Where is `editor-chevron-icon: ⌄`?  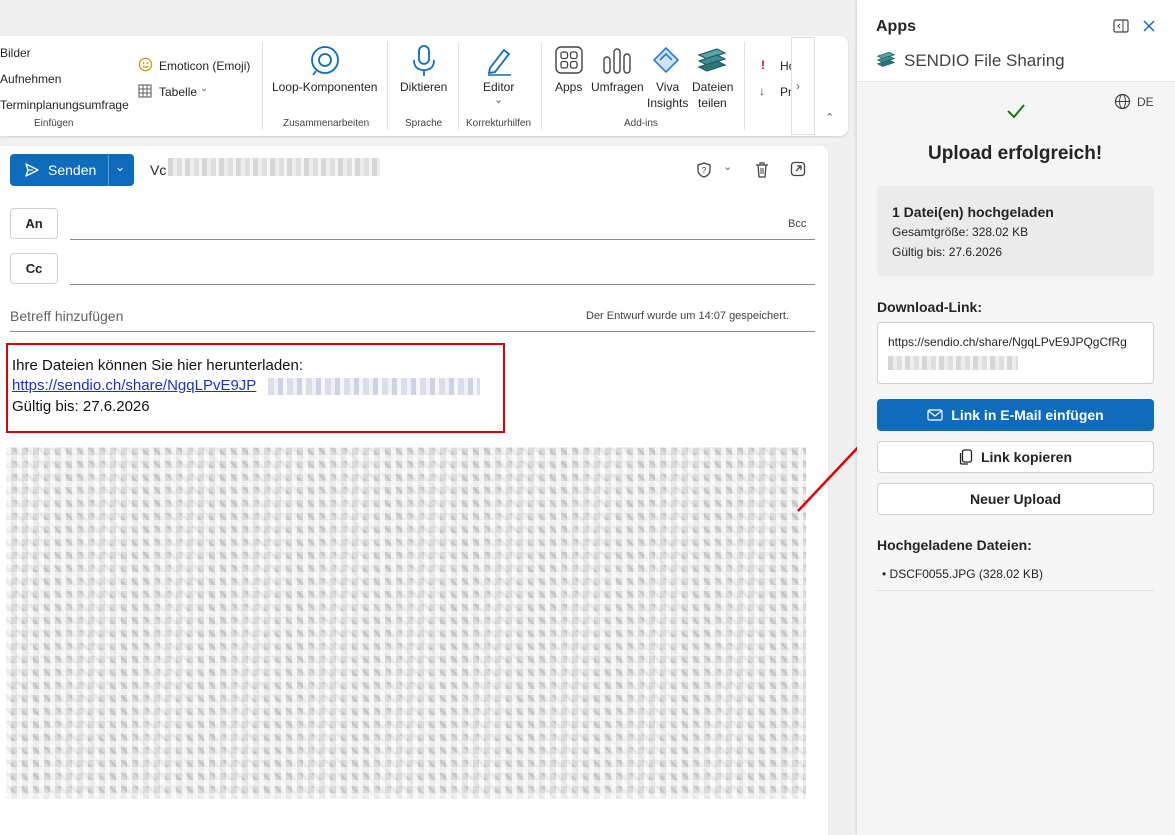 editor-chevron-icon: ⌄ is located at coordinates (498, 99).